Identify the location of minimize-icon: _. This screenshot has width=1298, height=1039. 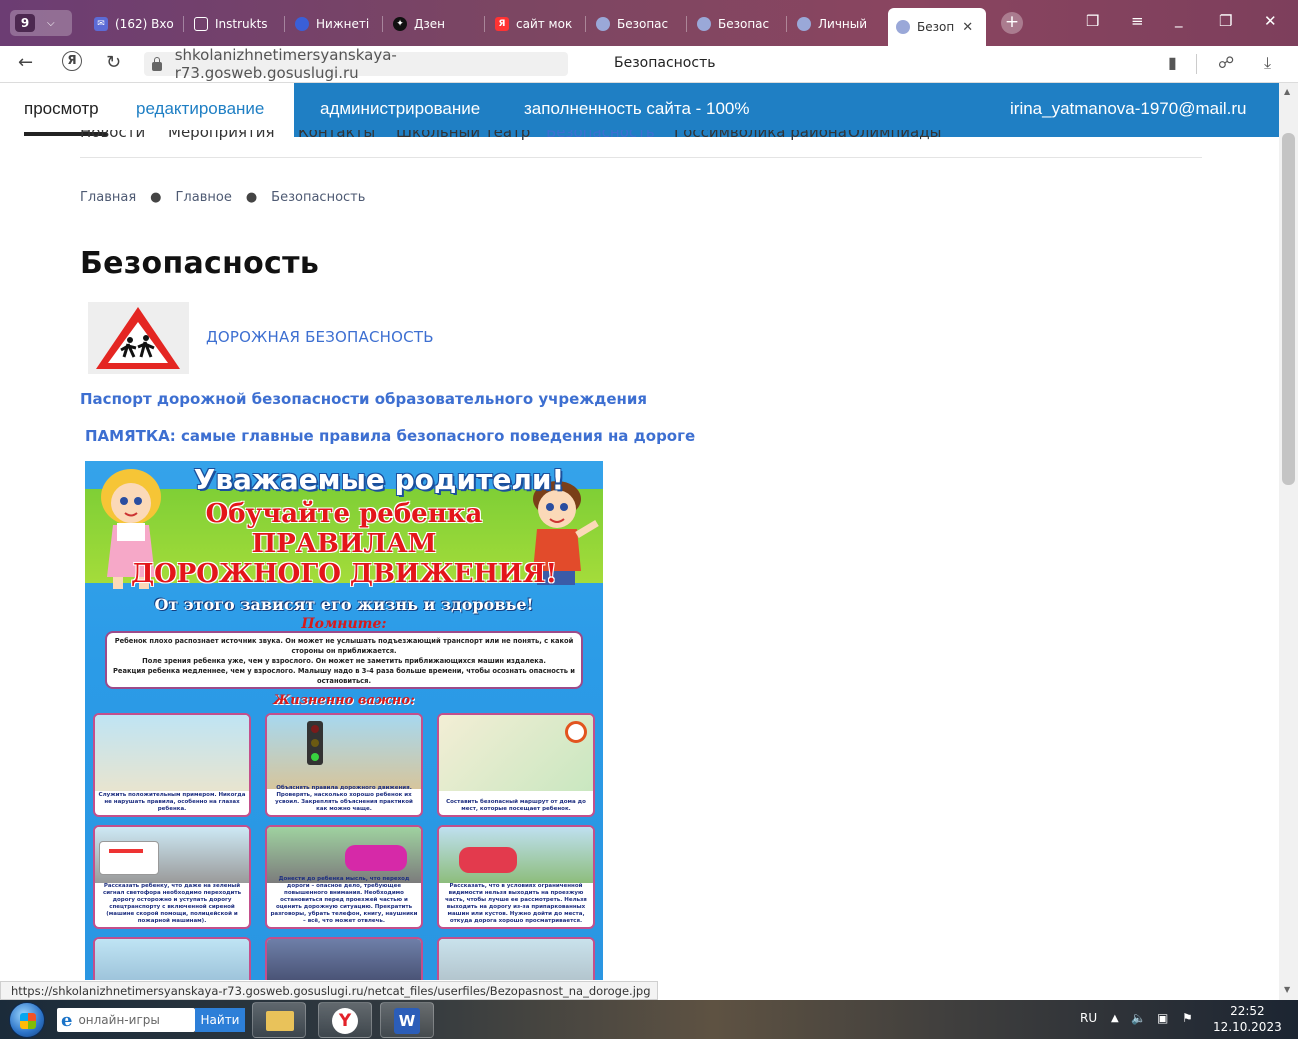
(1179, 19).